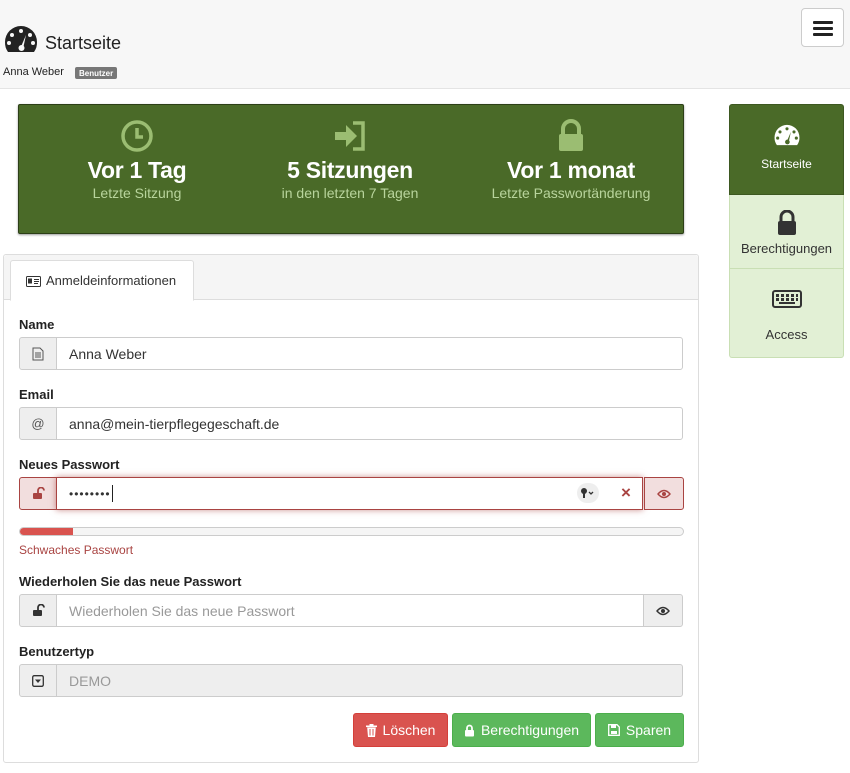 This screenshot has height=773, width=850. I want to click on text-cursor, so click(112, 493).